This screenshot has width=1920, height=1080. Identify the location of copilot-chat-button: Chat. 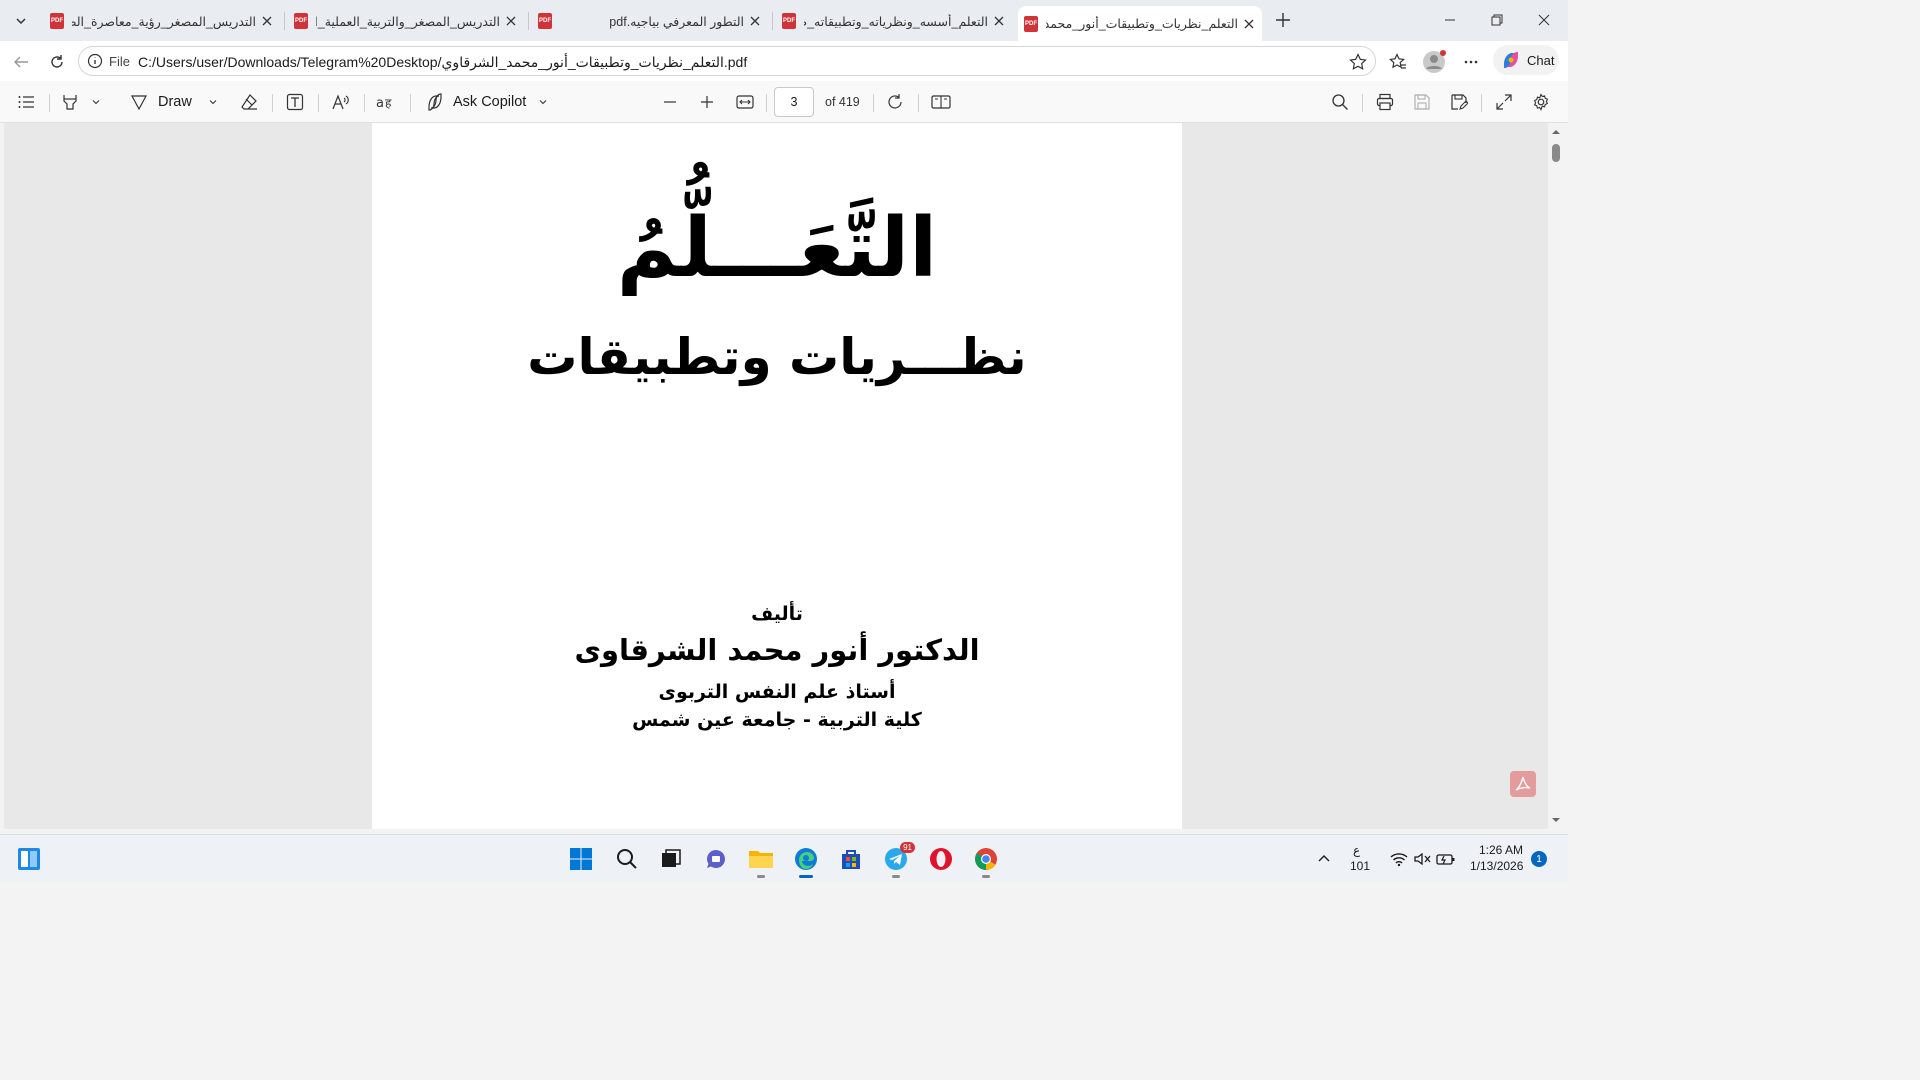
(1526, 60).